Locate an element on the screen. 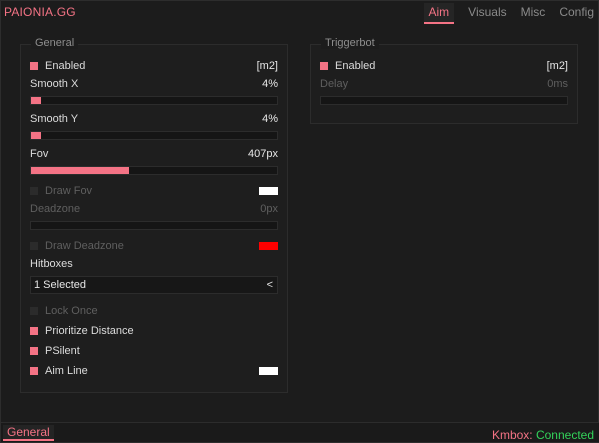  top-tabs: Aim Visuals Misc Config is located at coordinates (502, 13).